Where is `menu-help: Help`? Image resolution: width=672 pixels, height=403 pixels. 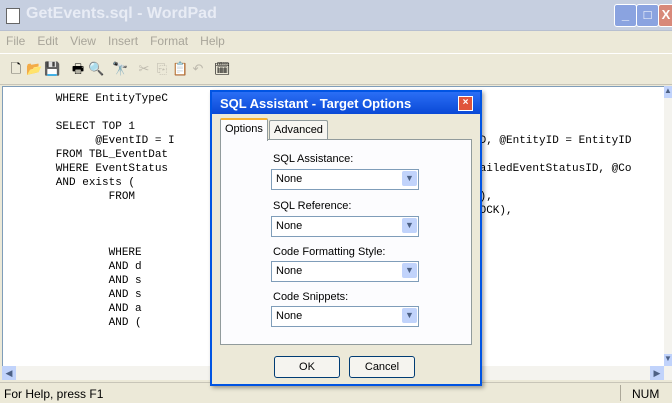 menu-help: Help is located at coordinates (212, 41).